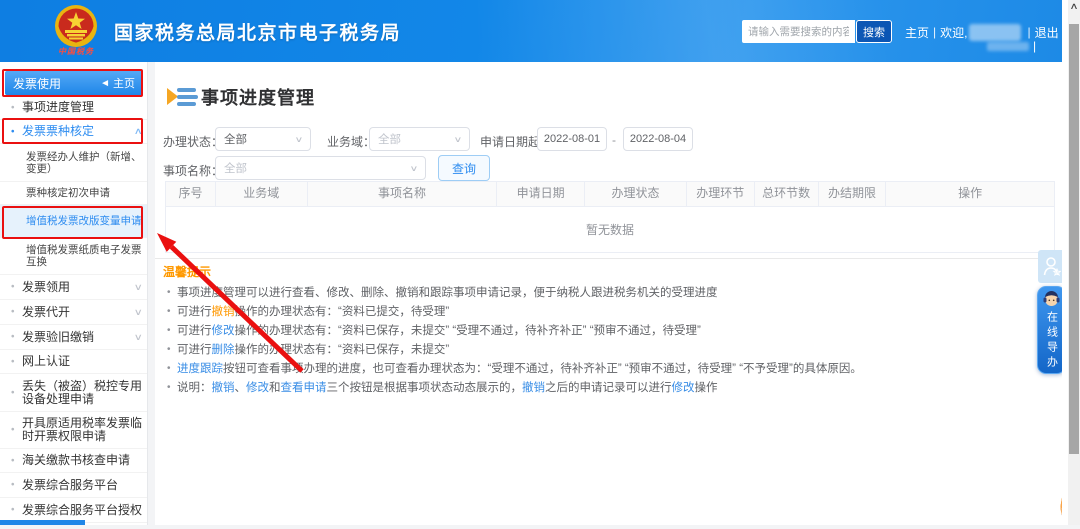 This screenshot has width=1080, height=529. I want to click on sidebar-item: 事项进度管理, so click(73, 107).